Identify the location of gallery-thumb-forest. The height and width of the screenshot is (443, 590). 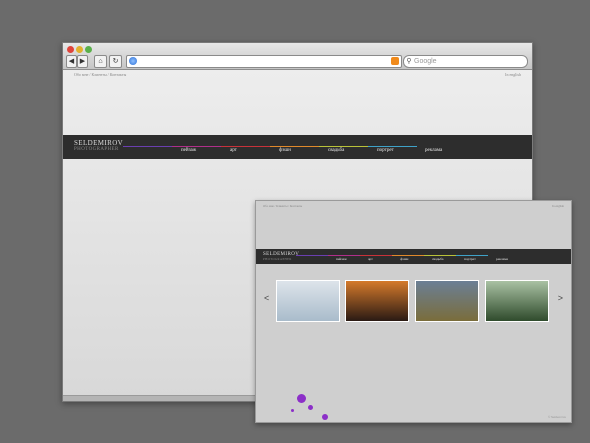
(517, 301).